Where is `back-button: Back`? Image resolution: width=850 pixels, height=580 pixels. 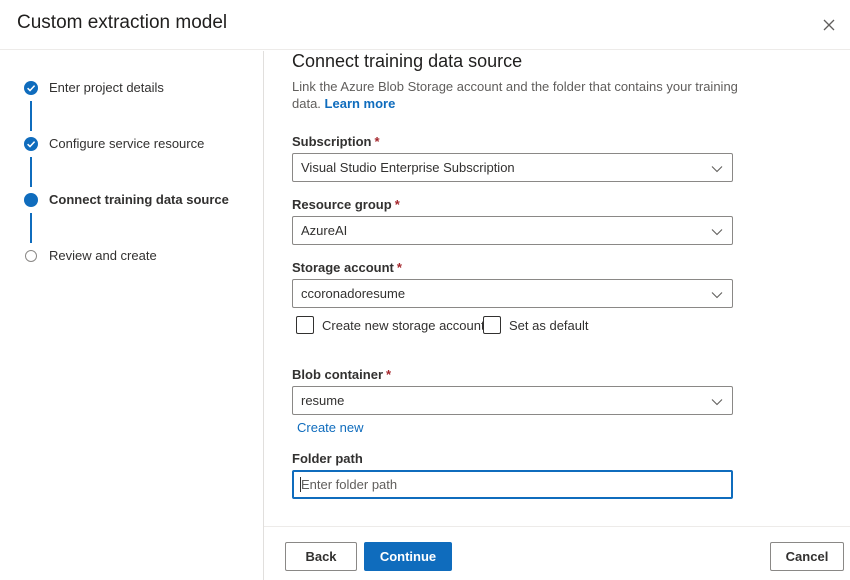 back-button: Back is located at coordinates (321, 556).